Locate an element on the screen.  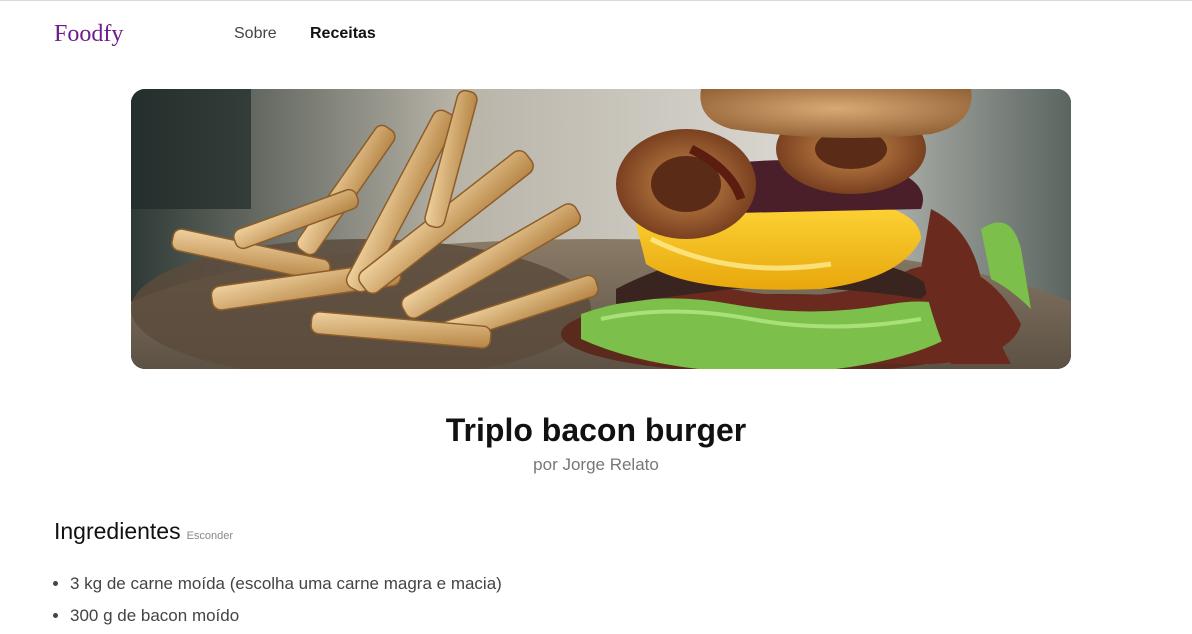
ingredient-item: 300 g de bacon moído is located at coordinates (286, 618).